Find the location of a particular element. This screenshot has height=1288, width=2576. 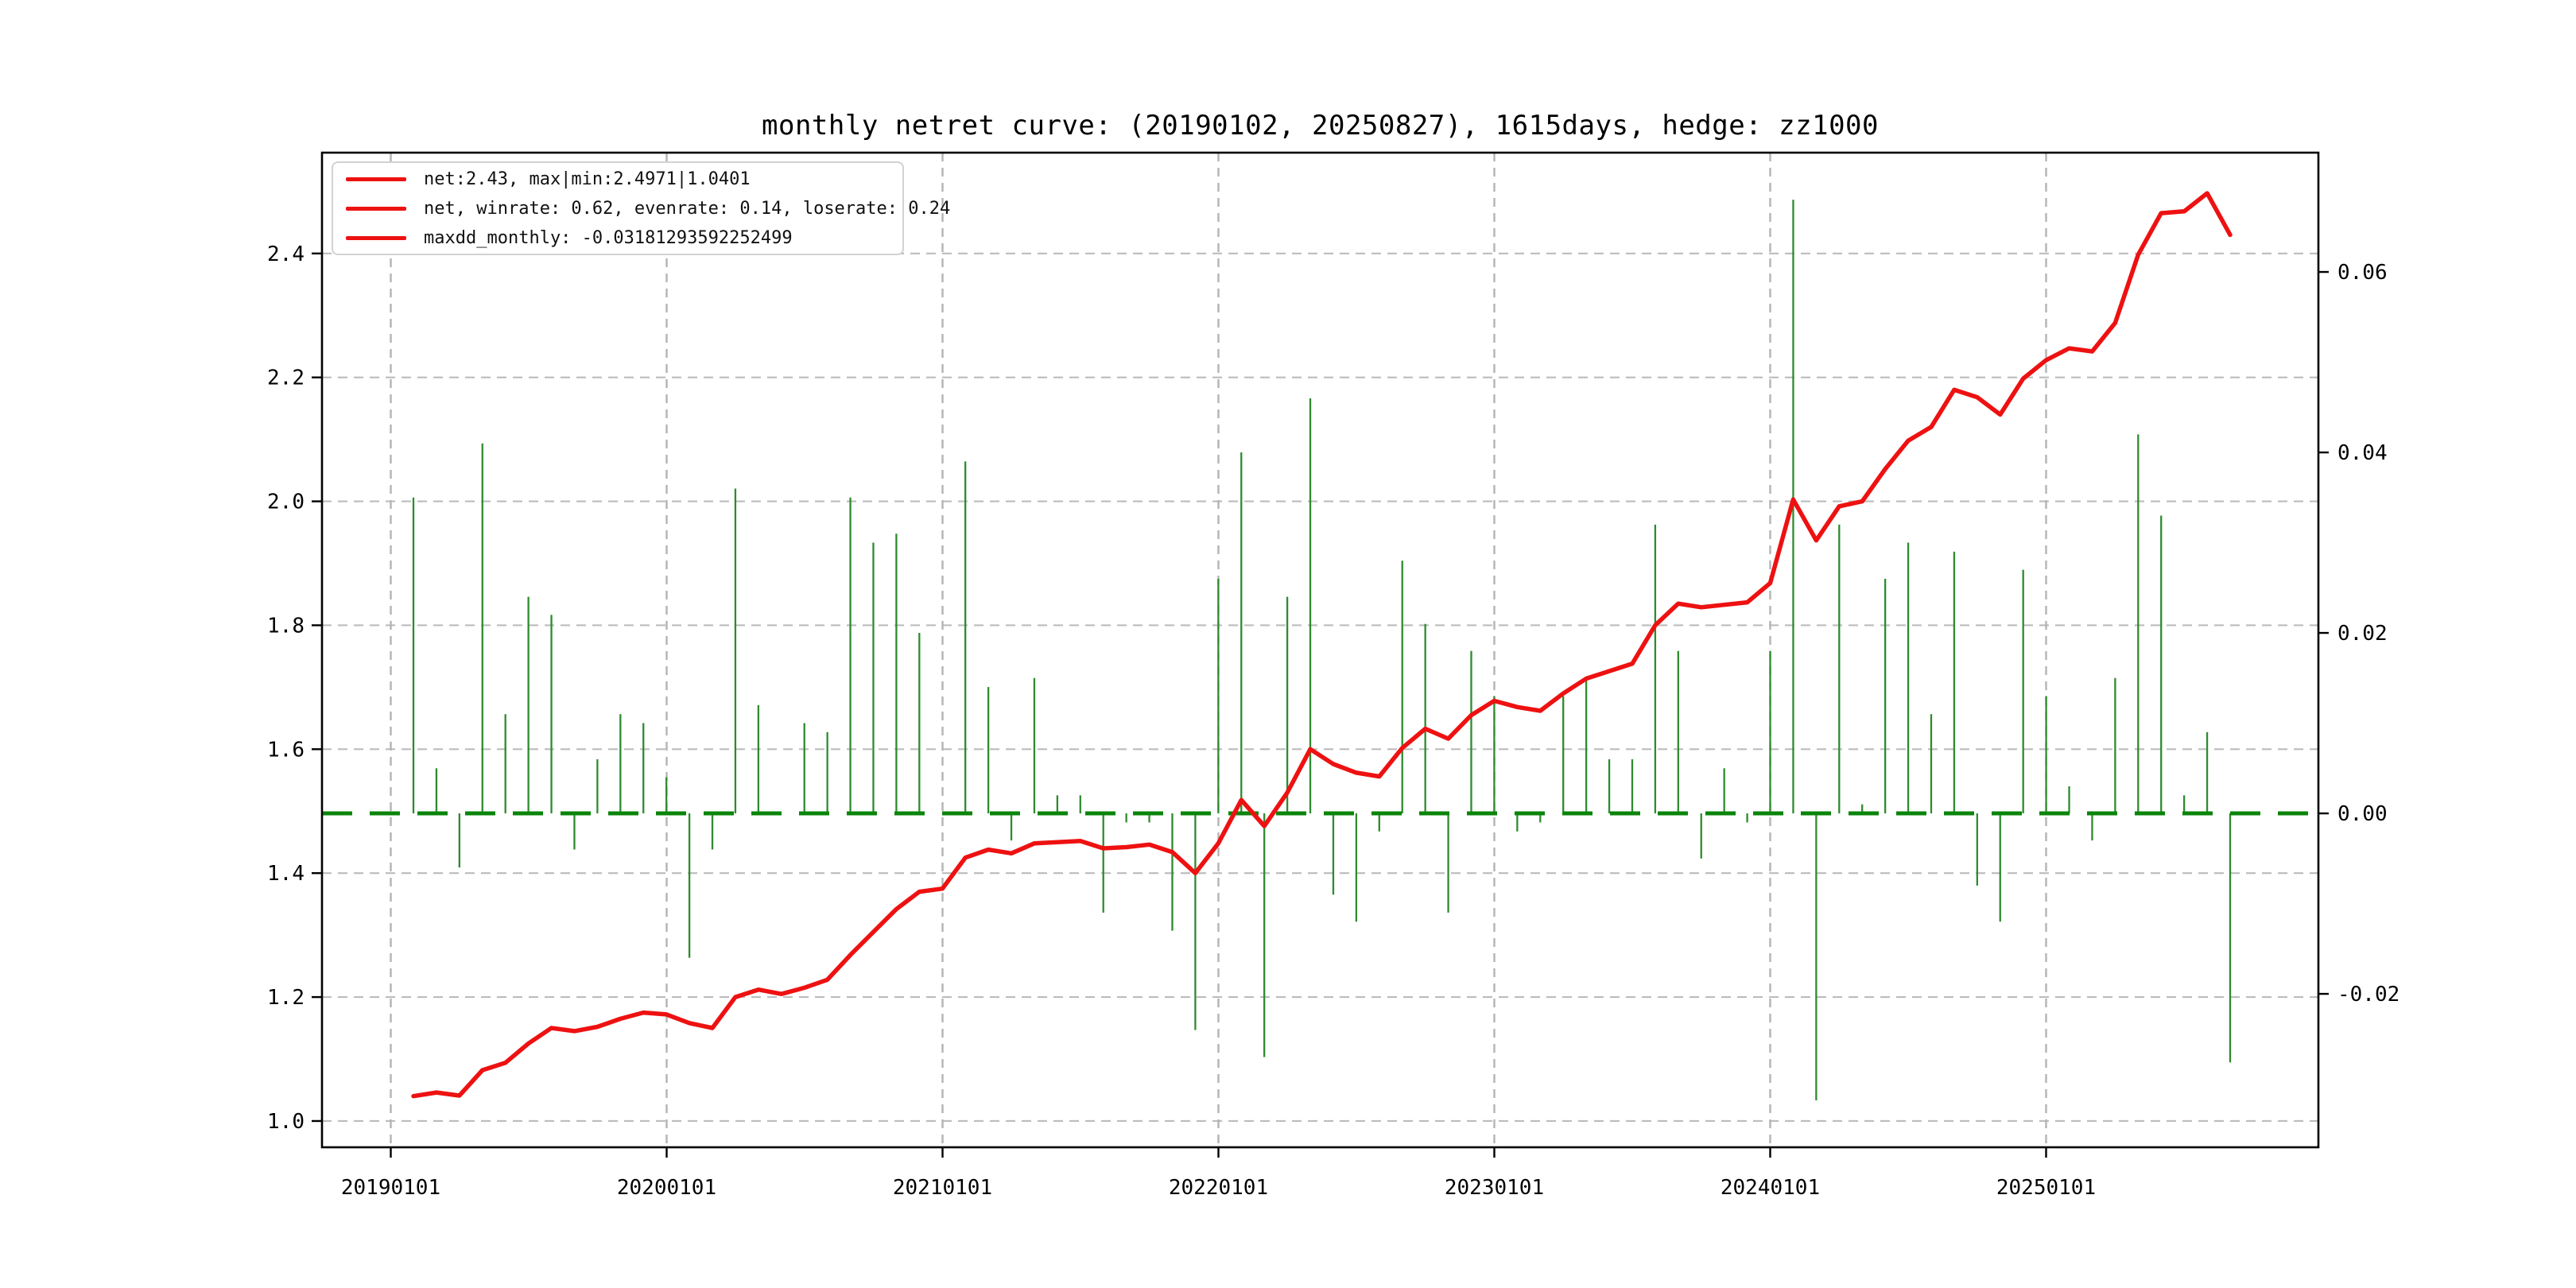

left-axis-tick-label: 1.8 is located at coordinates (286, 626).